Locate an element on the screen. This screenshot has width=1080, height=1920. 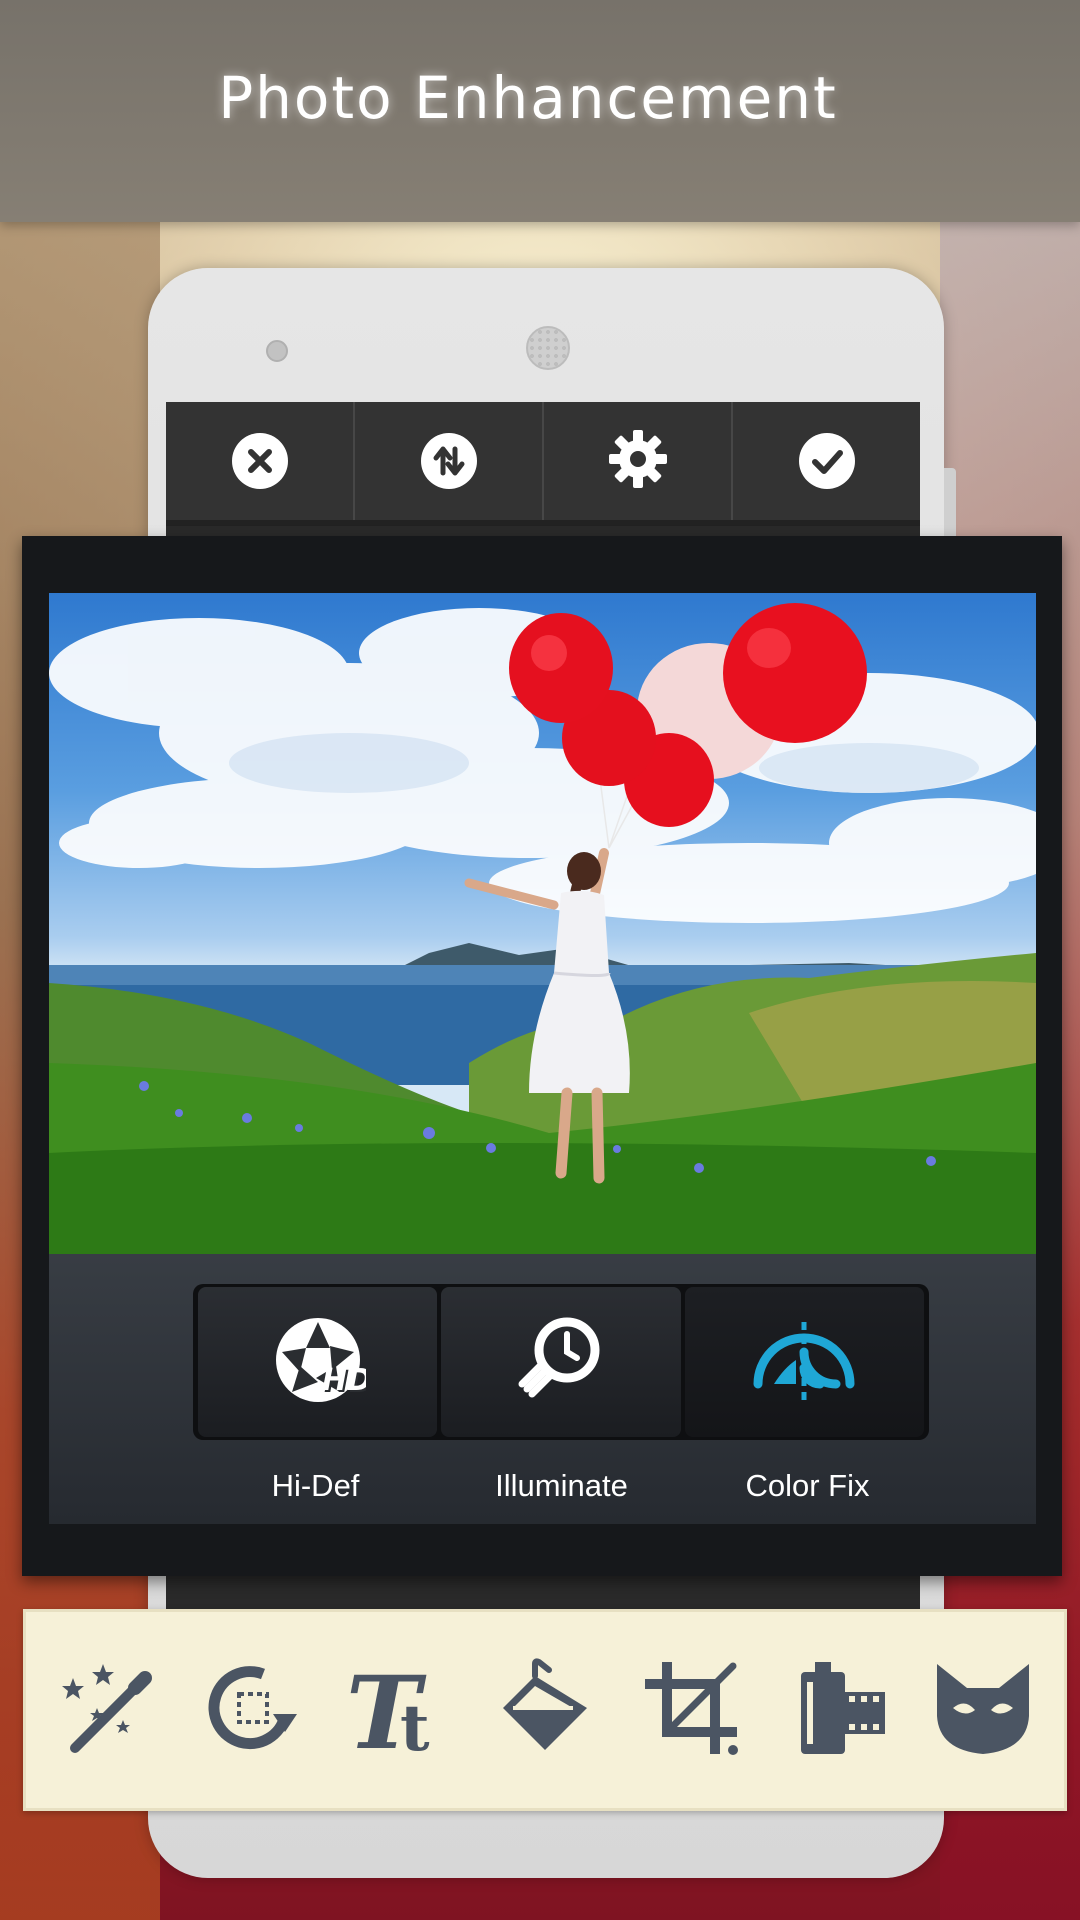
svg-text: t is located at coordinates (415, 1724).